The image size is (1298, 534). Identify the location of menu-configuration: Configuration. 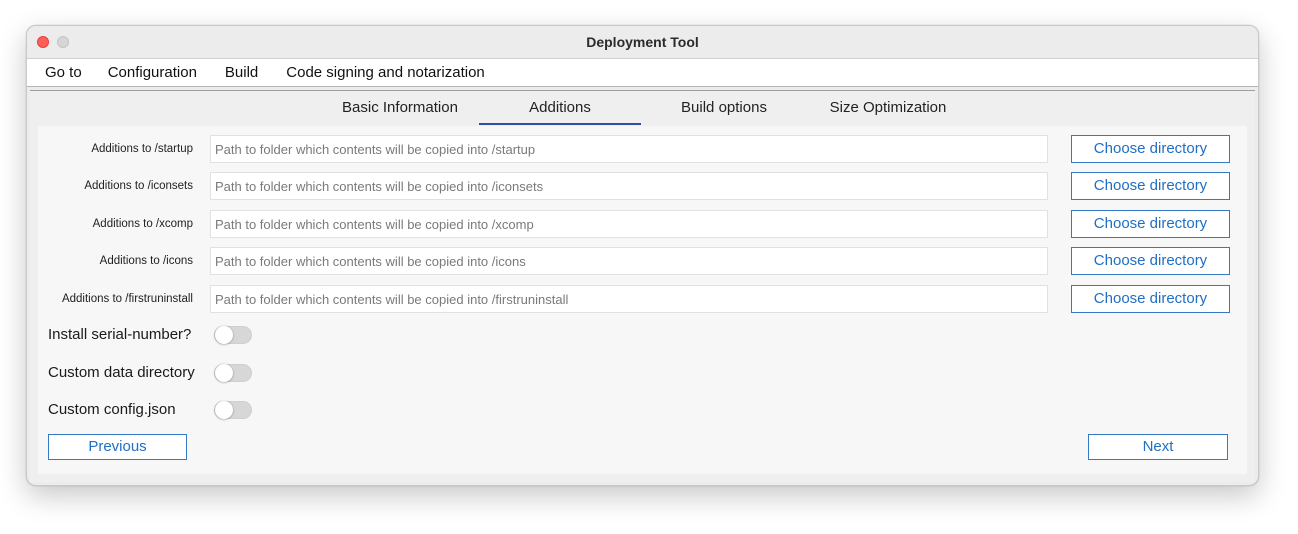
(152, 72).